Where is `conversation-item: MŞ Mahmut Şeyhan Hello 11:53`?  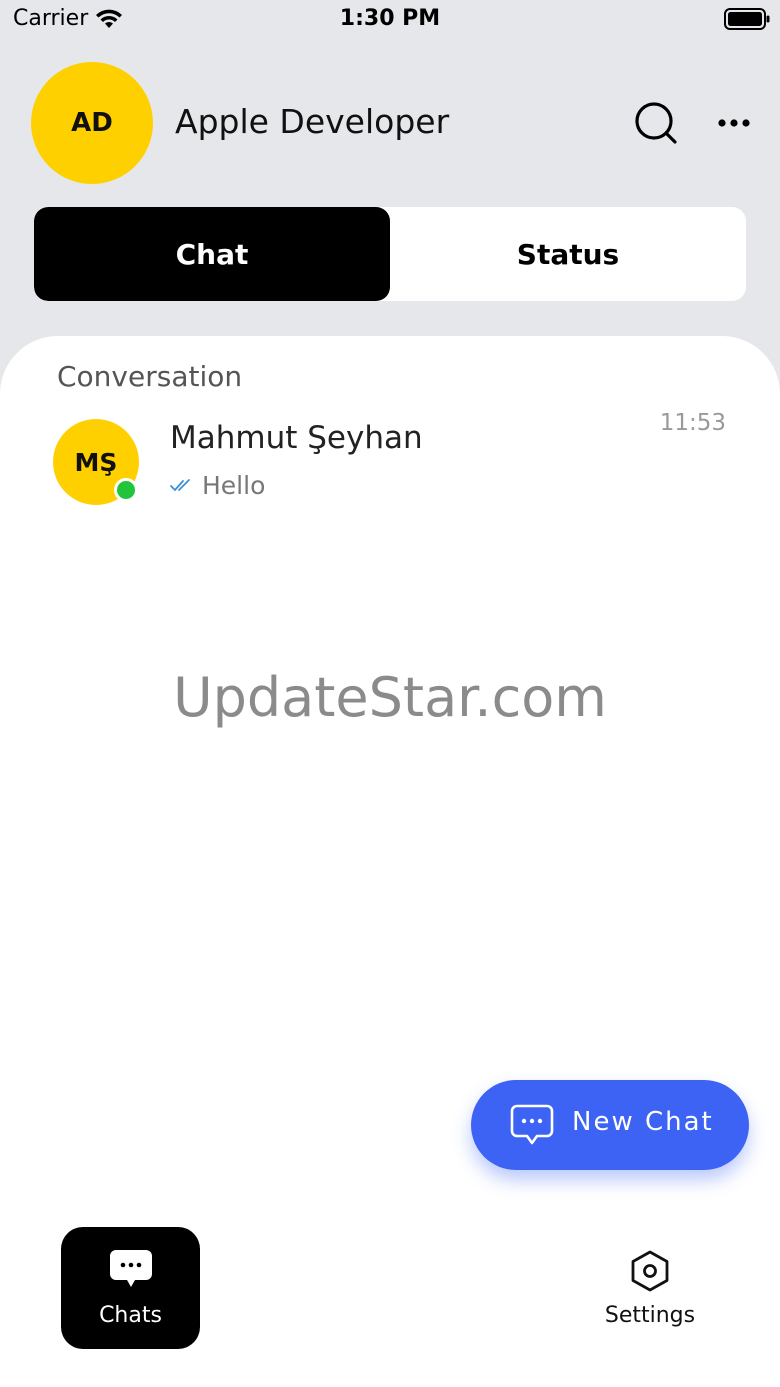
conversation-item: MŞ Mahmut Şeyhan Hello 11:53 is located at coordinates (390, 461).